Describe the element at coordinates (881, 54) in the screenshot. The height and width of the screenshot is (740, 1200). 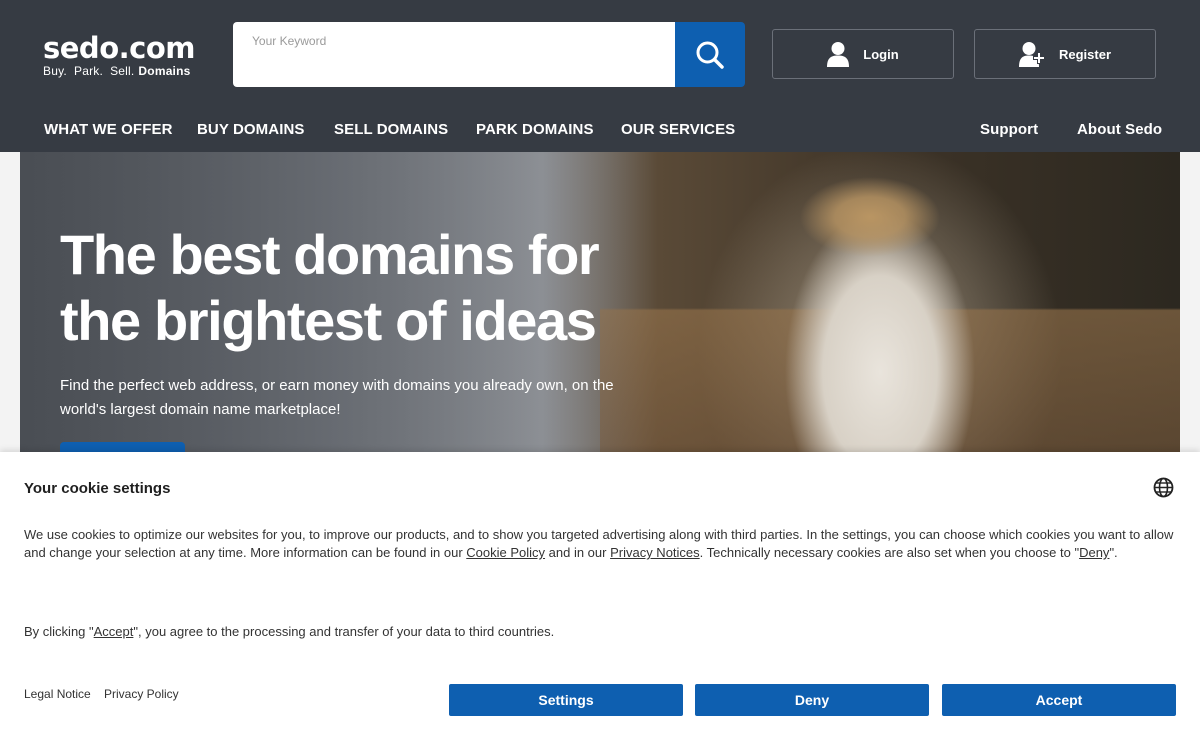
I see `login-label: Login` at that location.